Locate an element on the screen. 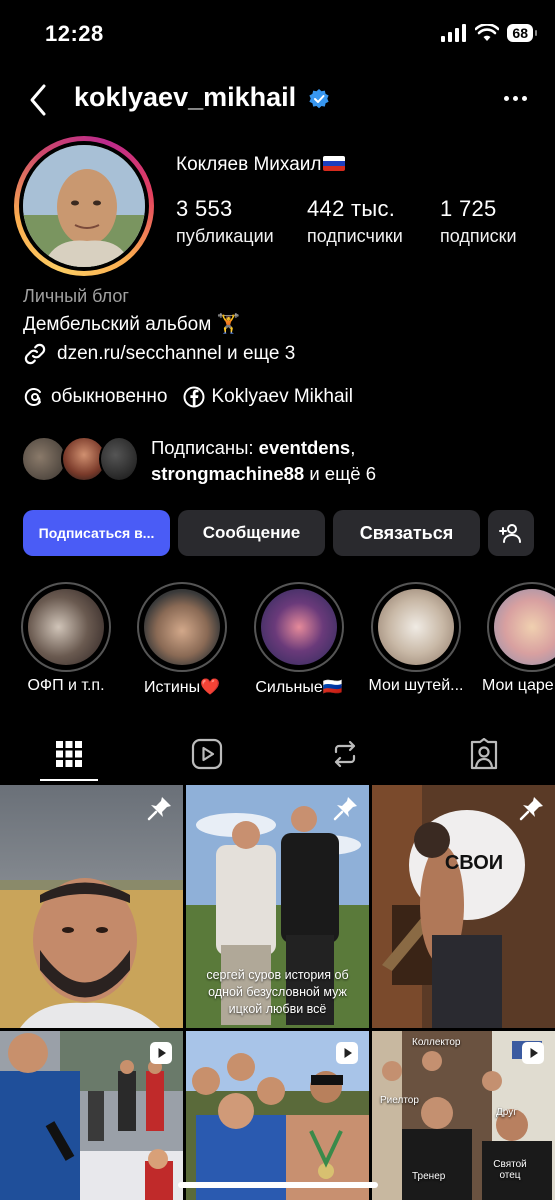  post-overlay-label: Коллектор is located at coordinates (436, 1042).